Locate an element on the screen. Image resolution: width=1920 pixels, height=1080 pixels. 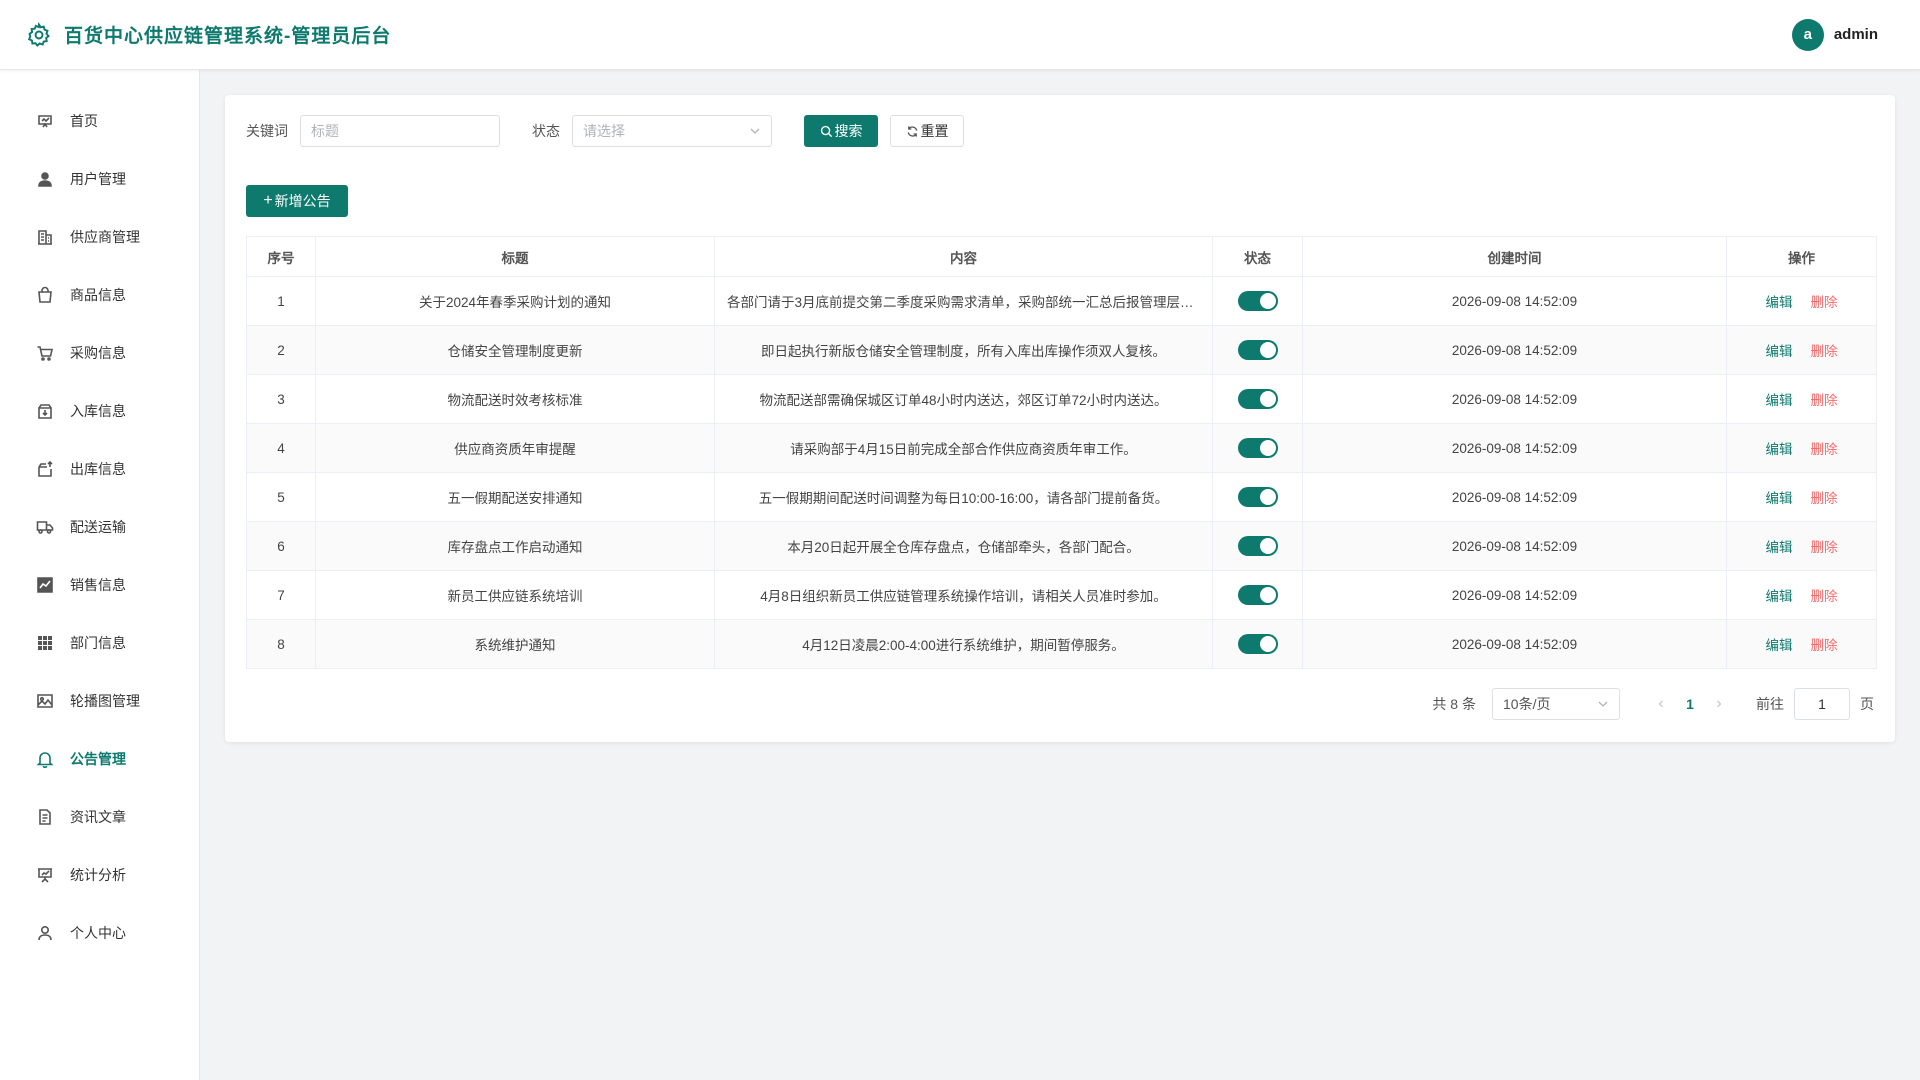
reset-button: 重置 is located at coordinates (927, 131).